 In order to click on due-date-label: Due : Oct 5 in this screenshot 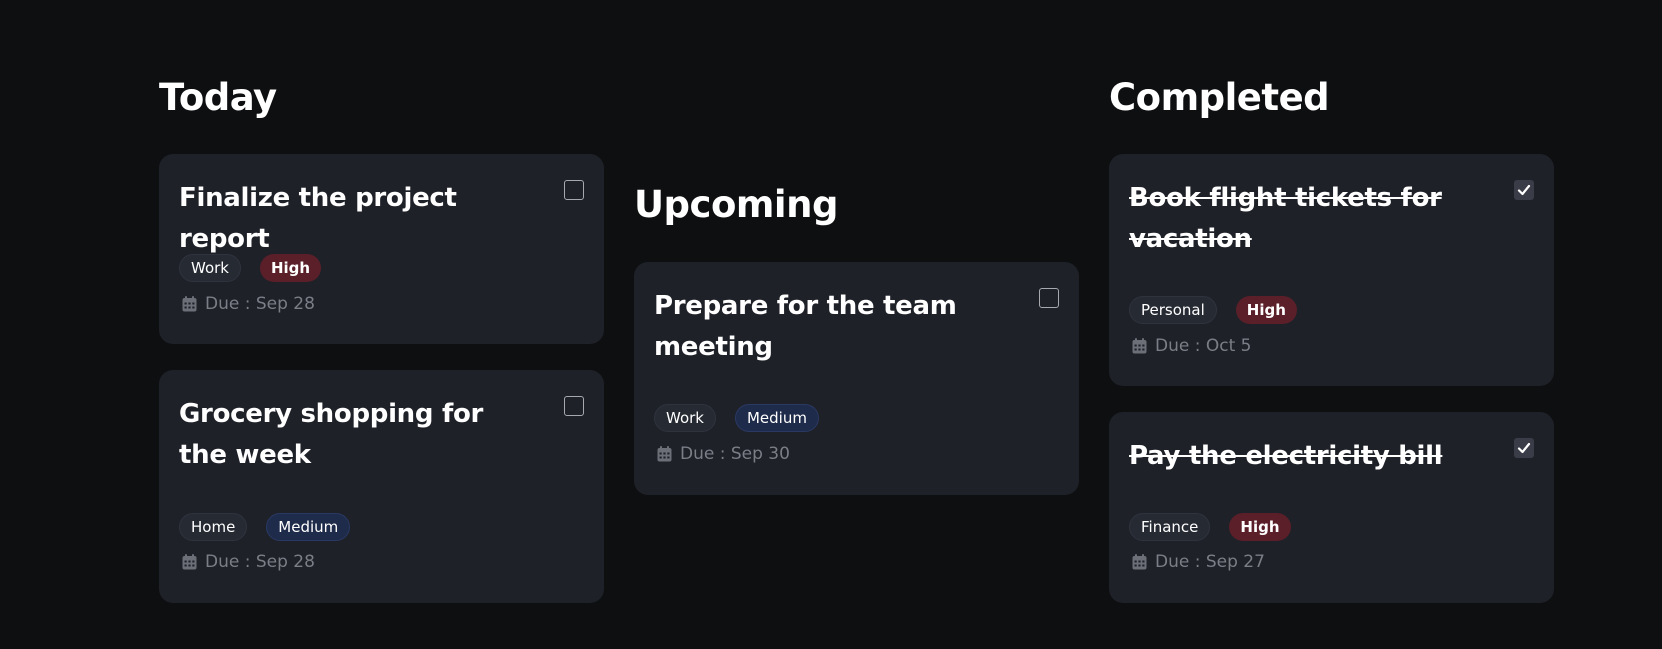, I will do `click(1203, 346)`.